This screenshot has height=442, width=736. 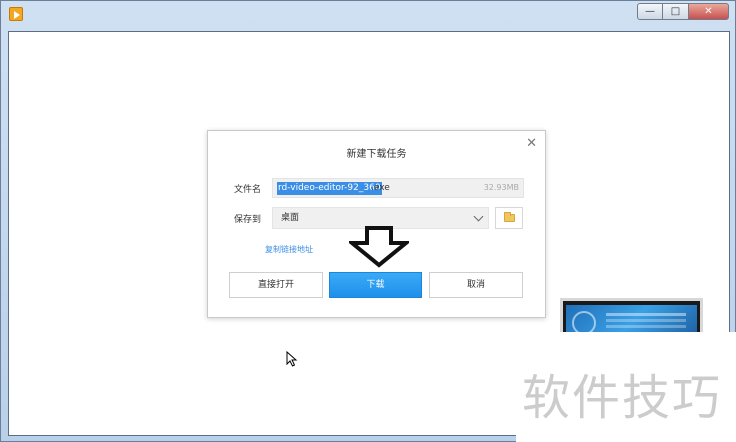 I want to click on download-button: 下载, so click(x=375, y=285).